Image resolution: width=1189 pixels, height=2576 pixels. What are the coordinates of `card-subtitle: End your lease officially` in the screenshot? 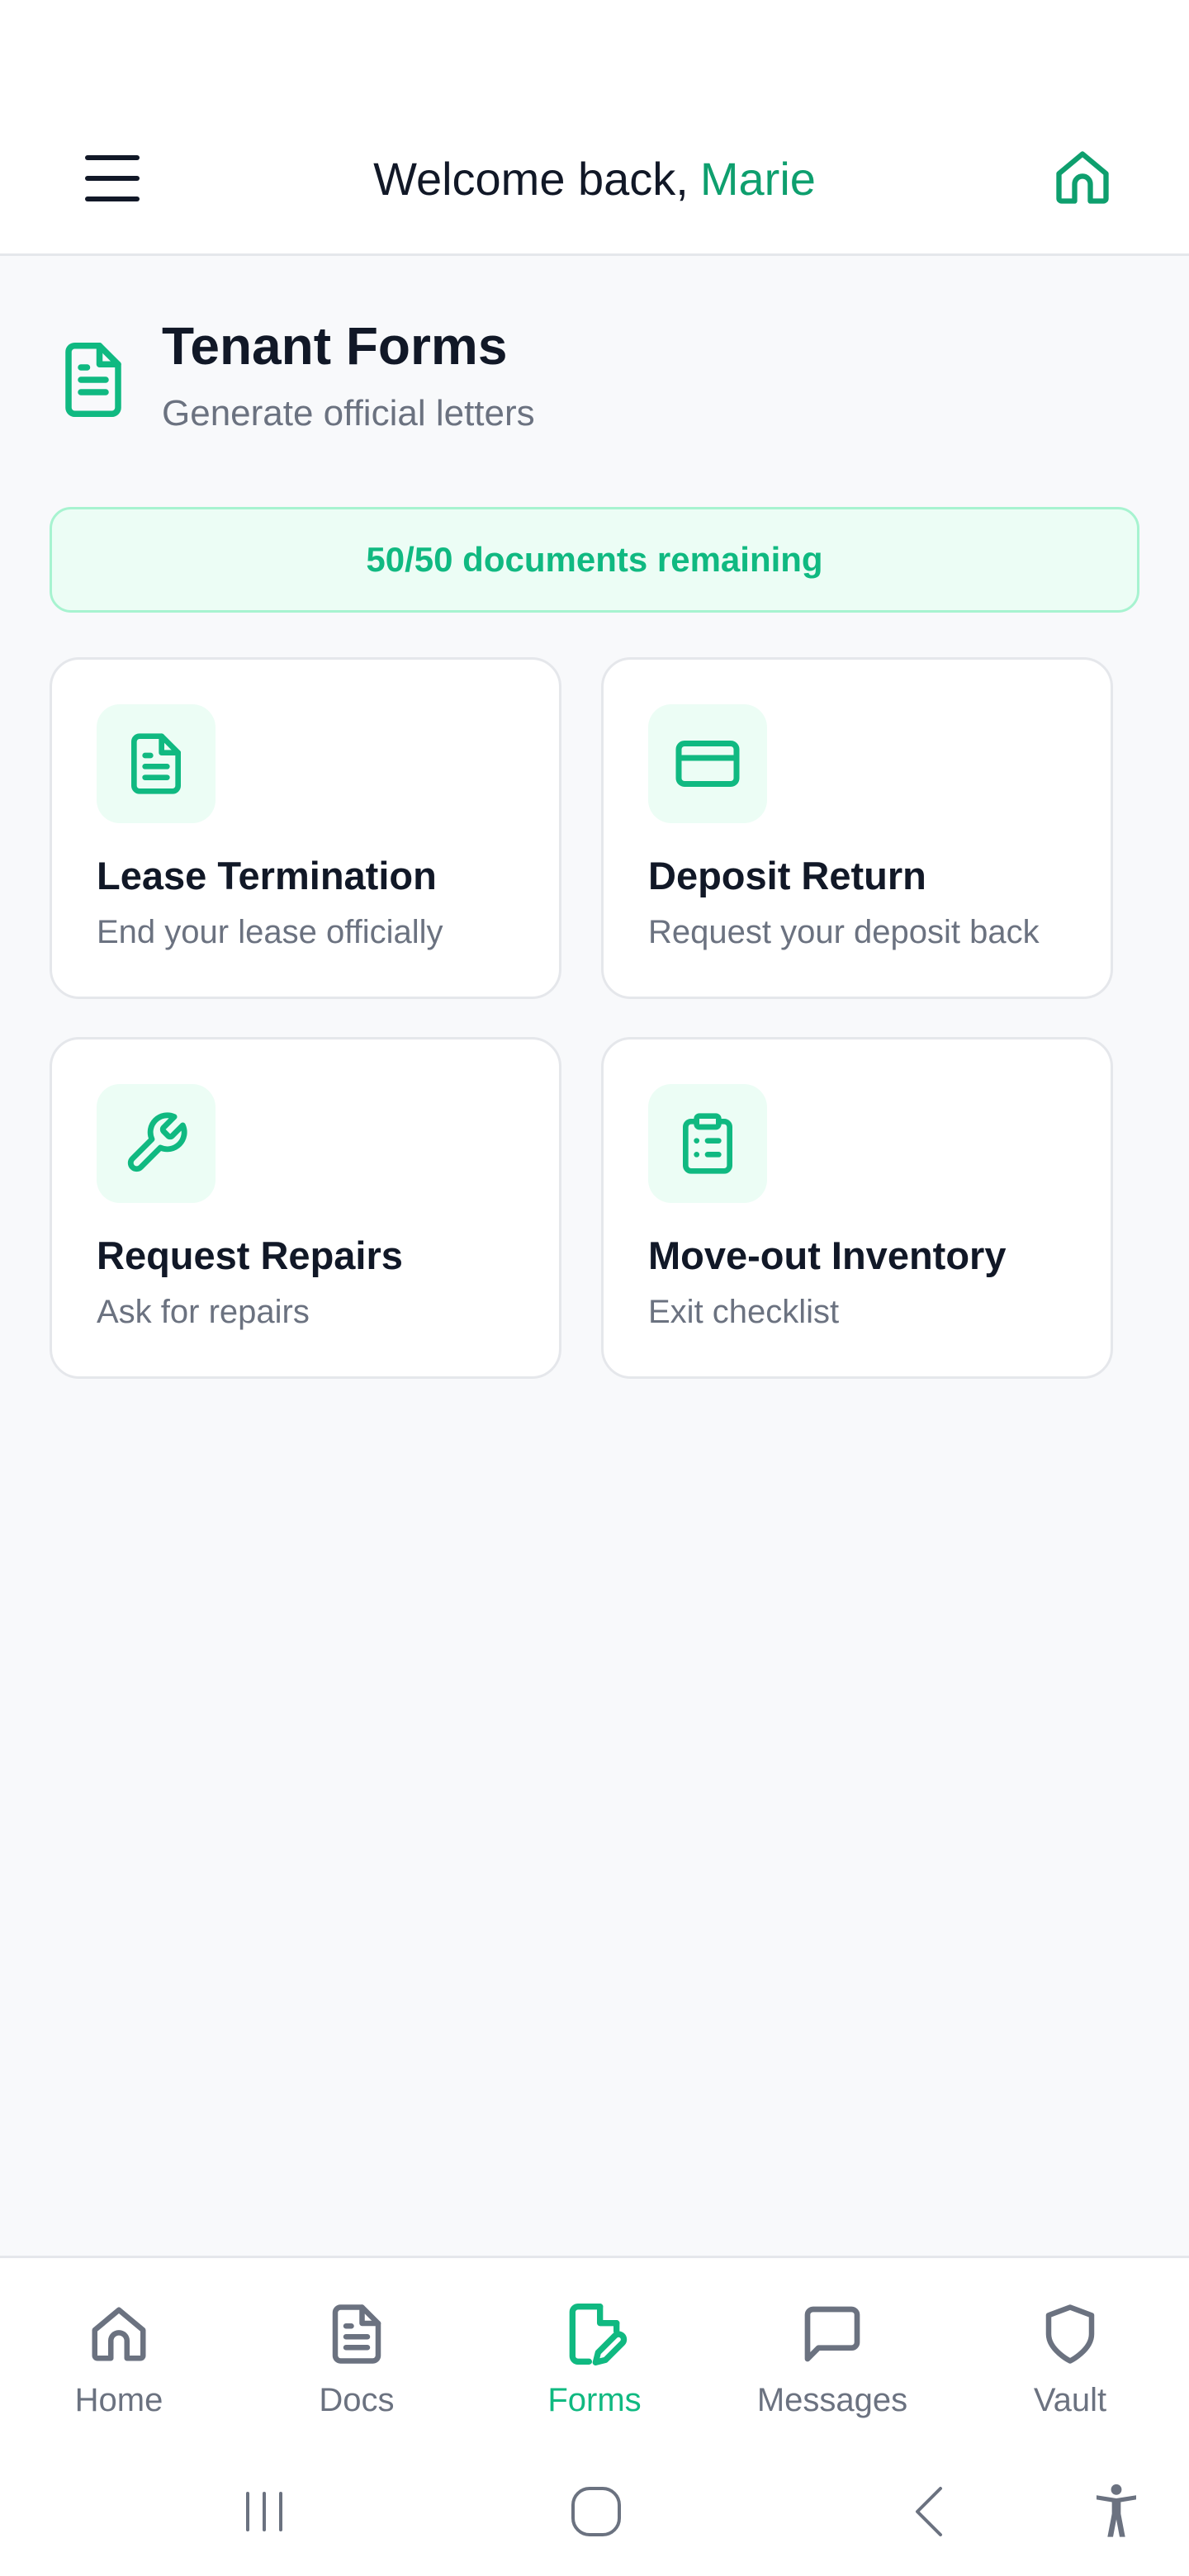 It's located at (270, 932).